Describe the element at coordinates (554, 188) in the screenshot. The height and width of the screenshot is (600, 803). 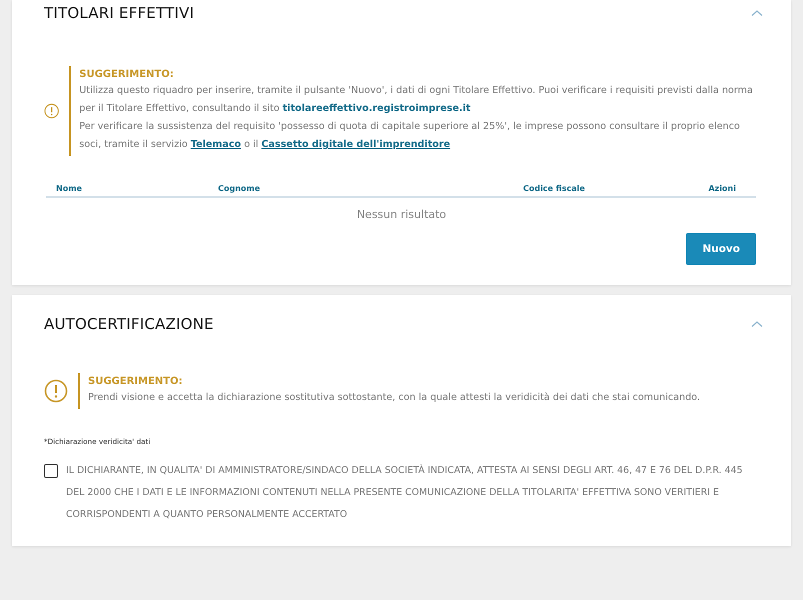
I see `column-header: Codice fiscale` at that location.